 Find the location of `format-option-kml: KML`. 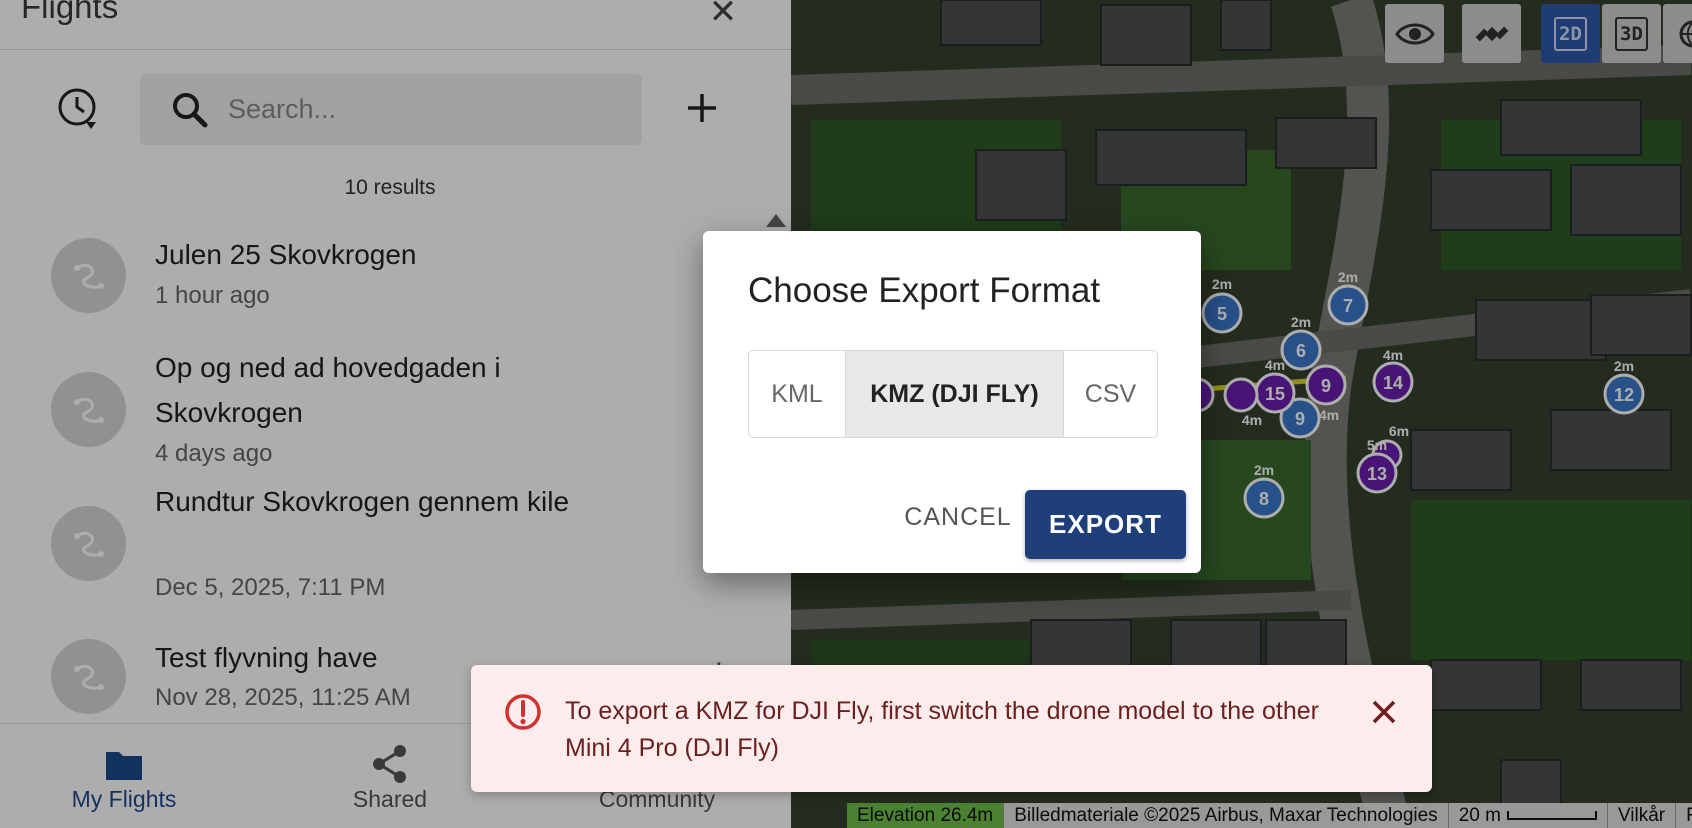

format-option-kml: KML is located at coordinates (797, 394).